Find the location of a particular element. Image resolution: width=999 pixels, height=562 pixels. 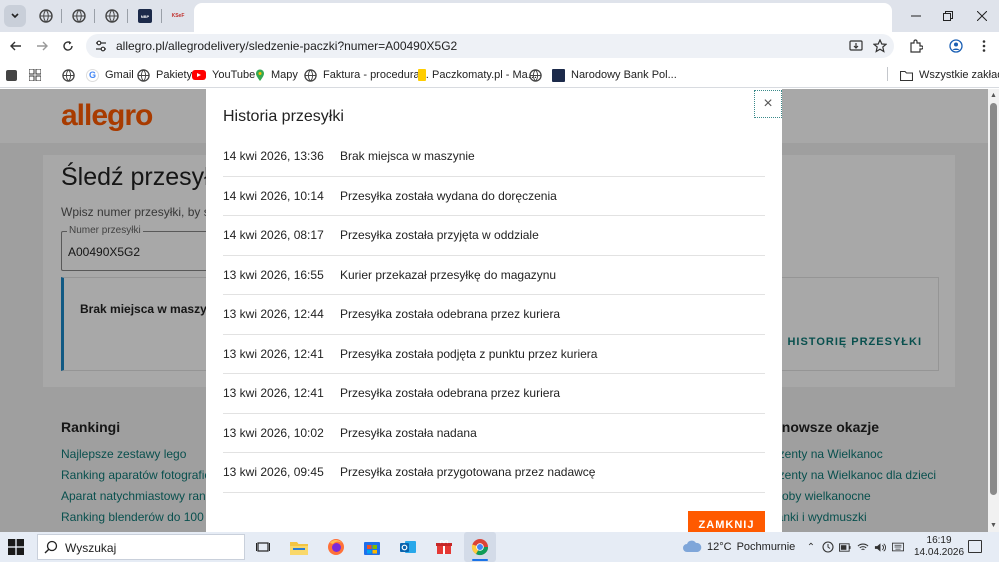

profile-button is located at coordinates (956, 46).